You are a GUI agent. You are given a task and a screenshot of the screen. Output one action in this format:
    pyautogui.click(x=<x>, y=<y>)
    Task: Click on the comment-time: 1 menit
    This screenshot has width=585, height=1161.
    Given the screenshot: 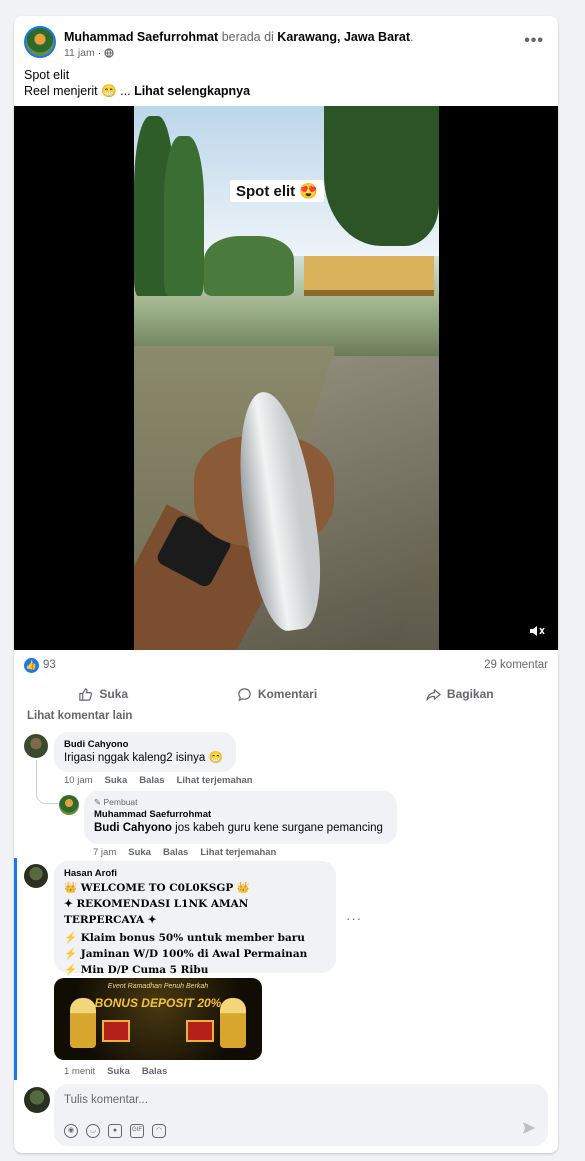 What is the action you would take?
    pyautogui.click(x=79, y=1071)
    